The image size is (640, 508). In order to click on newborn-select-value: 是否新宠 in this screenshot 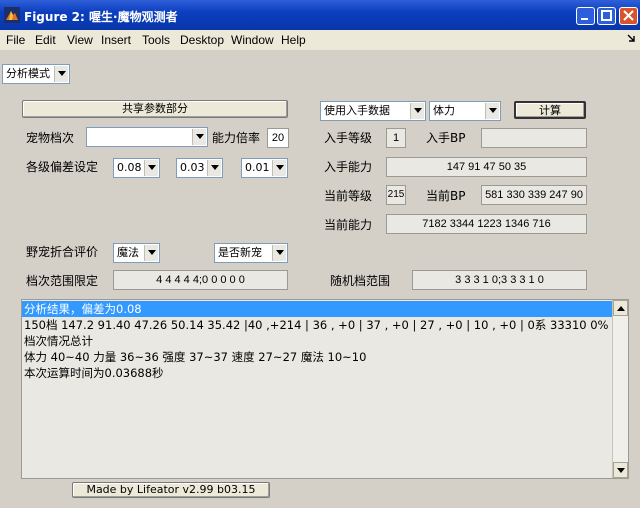, I will do `click(240, 252)`.